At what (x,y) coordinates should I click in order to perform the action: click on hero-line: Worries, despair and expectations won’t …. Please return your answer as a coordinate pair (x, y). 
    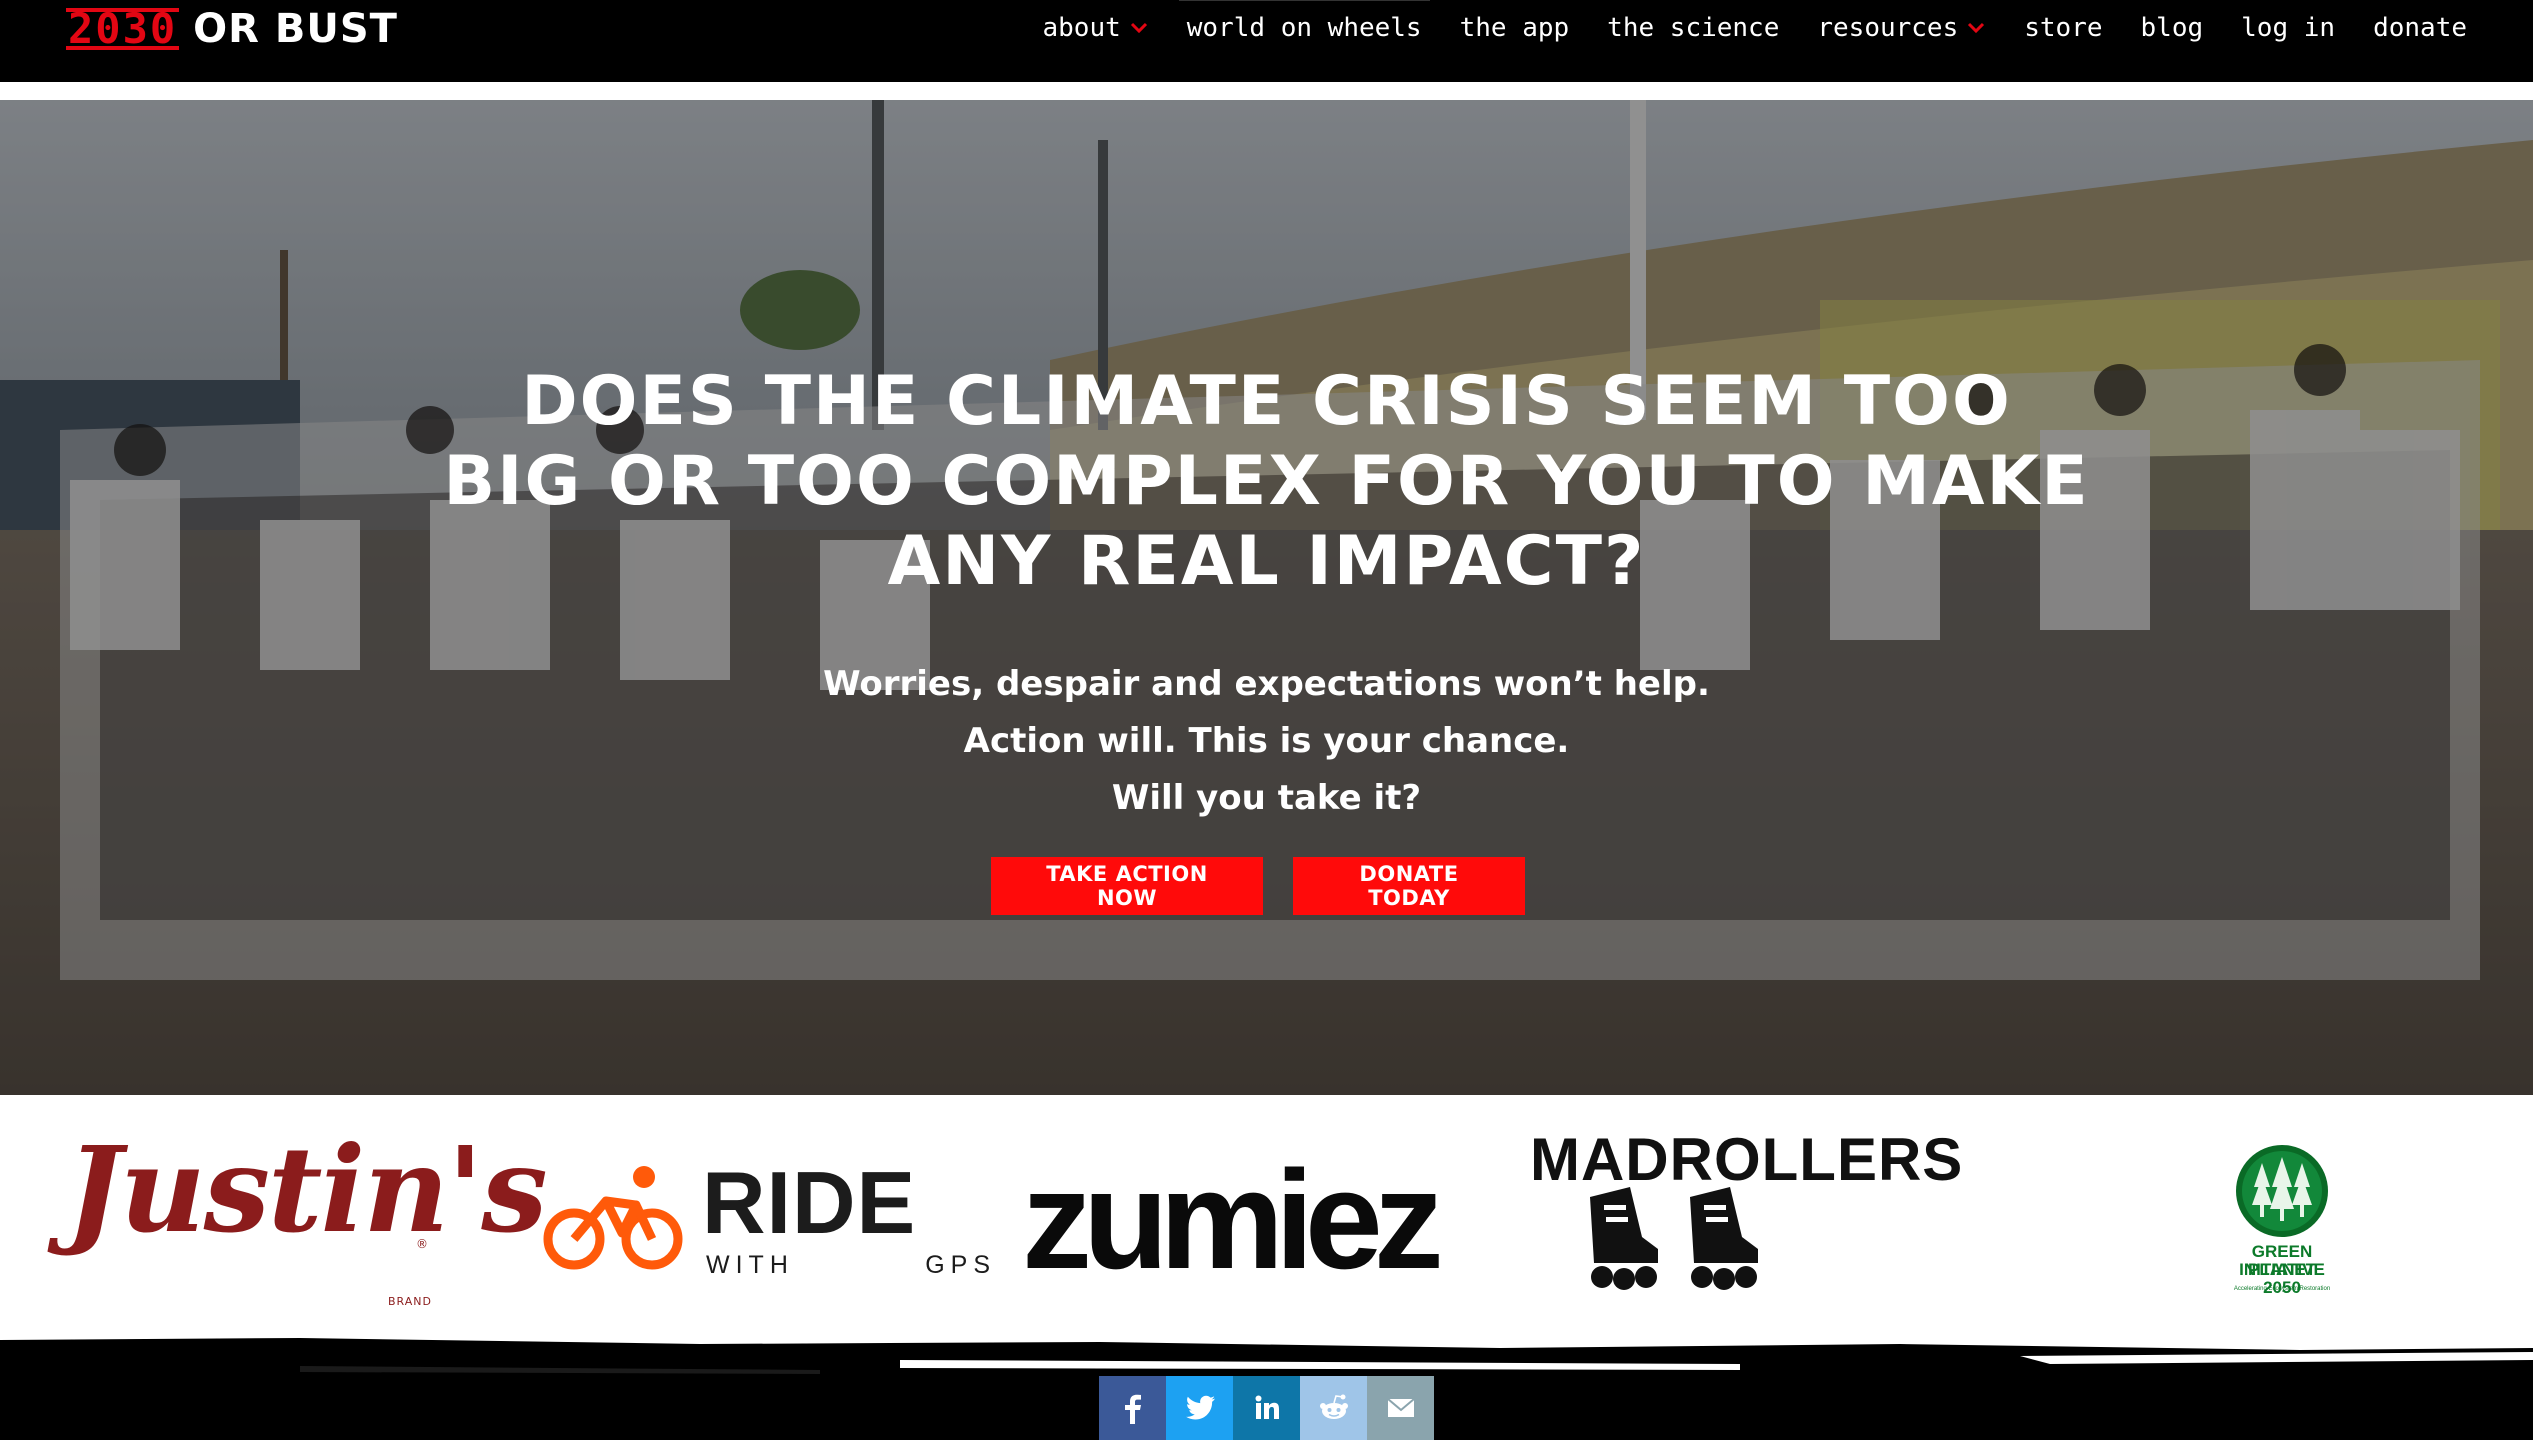
    Looking at the image, I should click on (1266, 684).